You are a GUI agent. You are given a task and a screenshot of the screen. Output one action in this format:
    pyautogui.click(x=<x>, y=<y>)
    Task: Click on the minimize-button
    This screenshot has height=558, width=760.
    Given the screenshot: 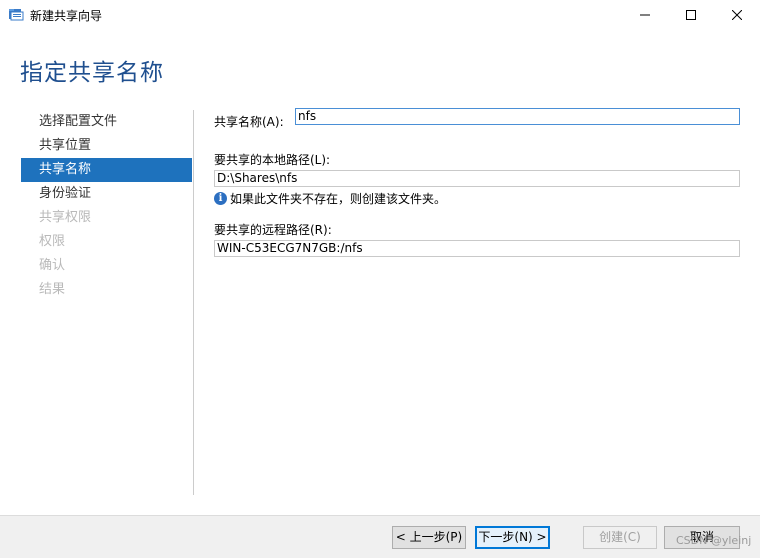 What is the action you would take?
    pyautogui.click(x=645, y=15)
    